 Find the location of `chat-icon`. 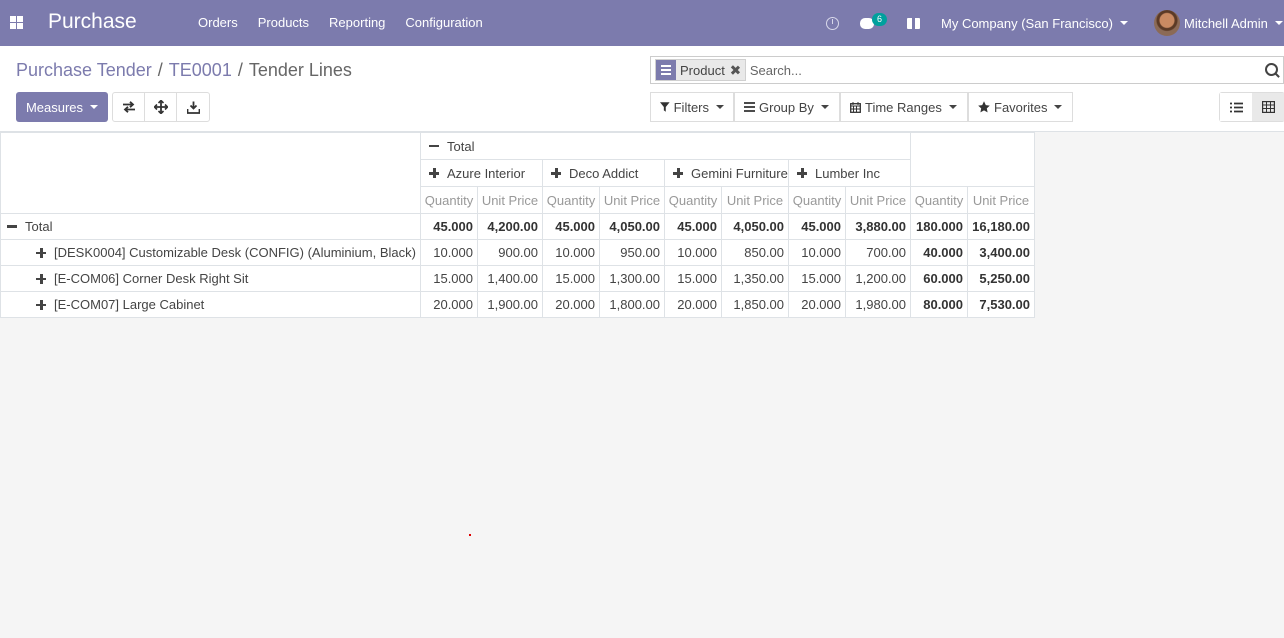

chat-icon is located at coordinates (867, 23).